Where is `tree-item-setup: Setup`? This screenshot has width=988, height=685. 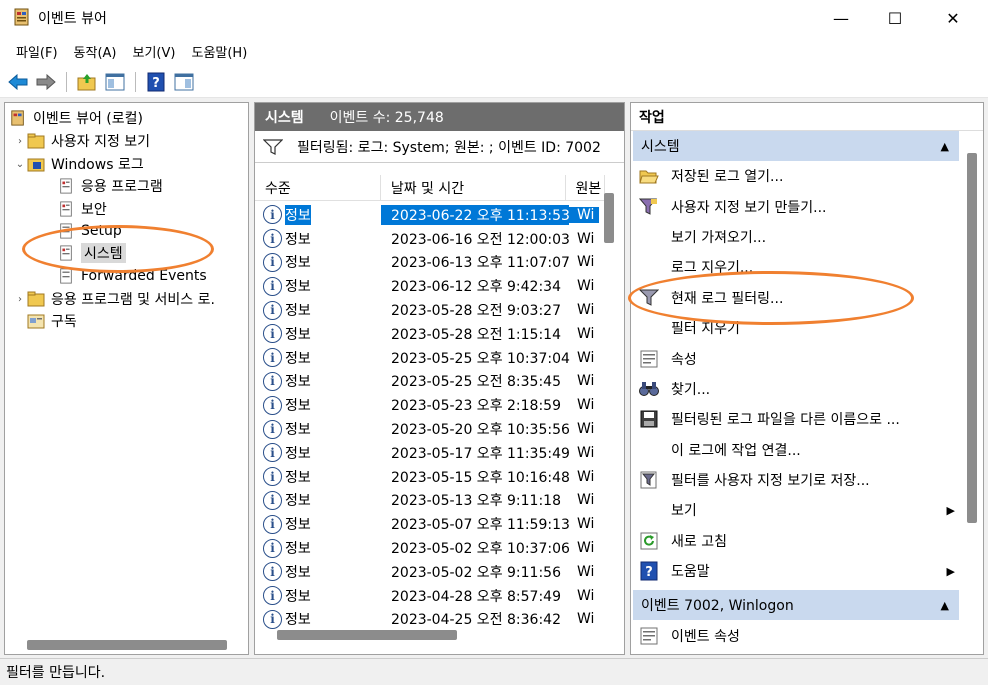 tree-item-setup: Setup is located at coordinates (89, 231).